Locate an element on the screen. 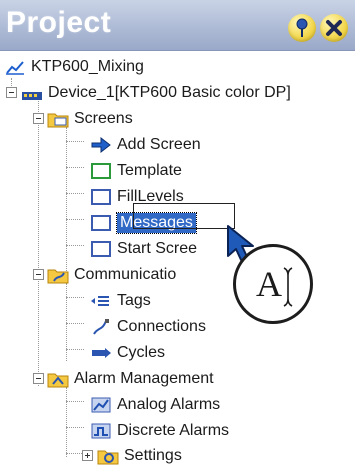  tree-item-discrete-alarms: Discrete Alarms is located at coordinates (159, 431).